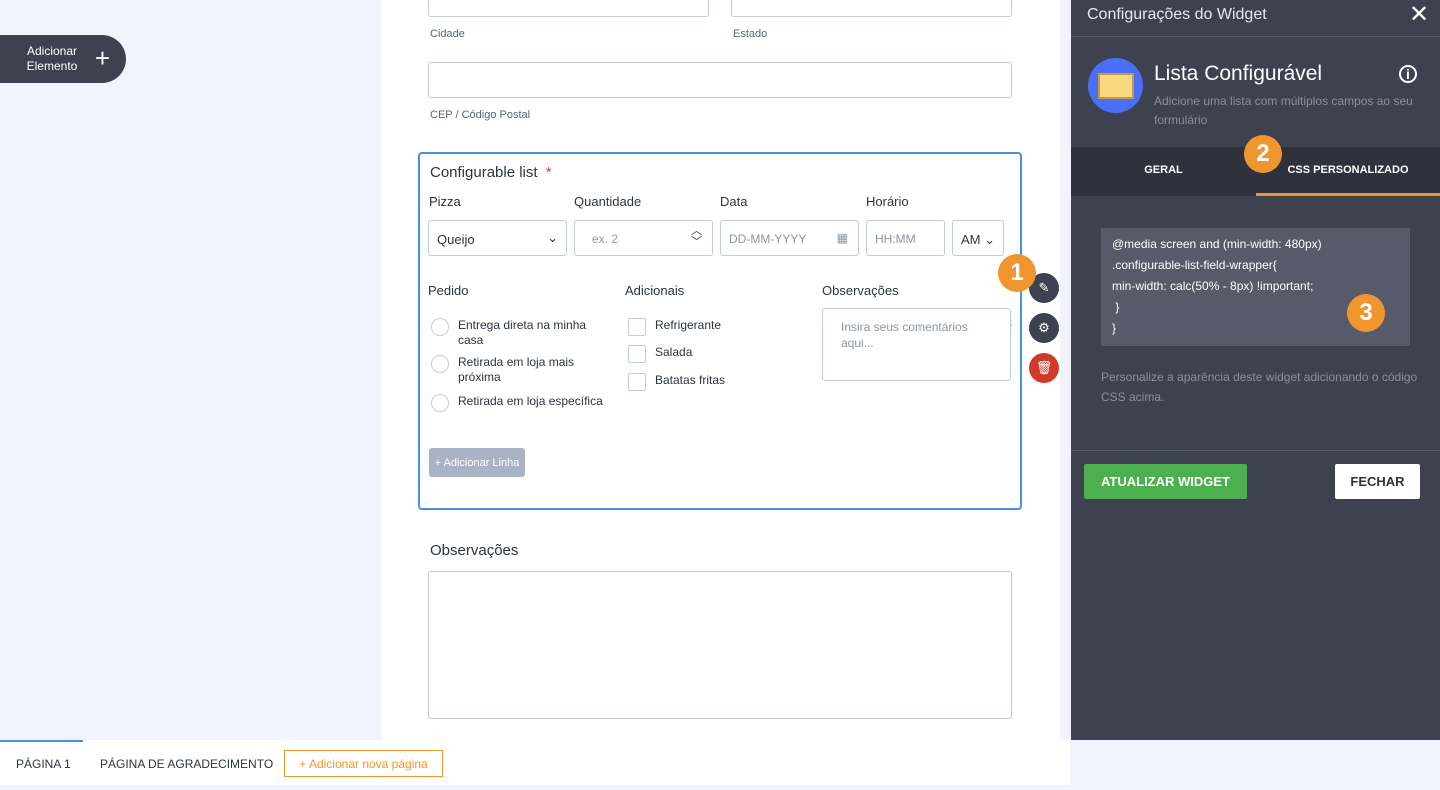 The image size is (1440, 790). I want to click on plus-icon: +, so click(102, 58).